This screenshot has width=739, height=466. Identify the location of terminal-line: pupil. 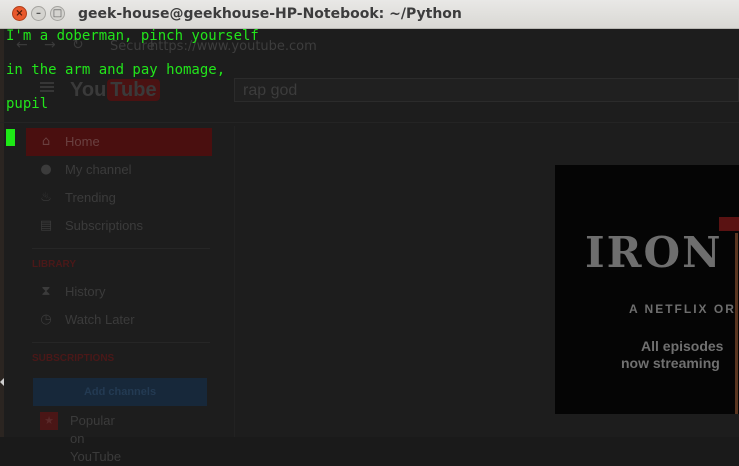
(27, 104).